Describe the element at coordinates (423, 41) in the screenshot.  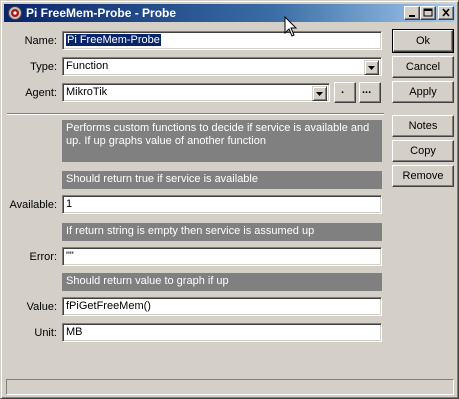
I see `ok-button: Ok` at that location.